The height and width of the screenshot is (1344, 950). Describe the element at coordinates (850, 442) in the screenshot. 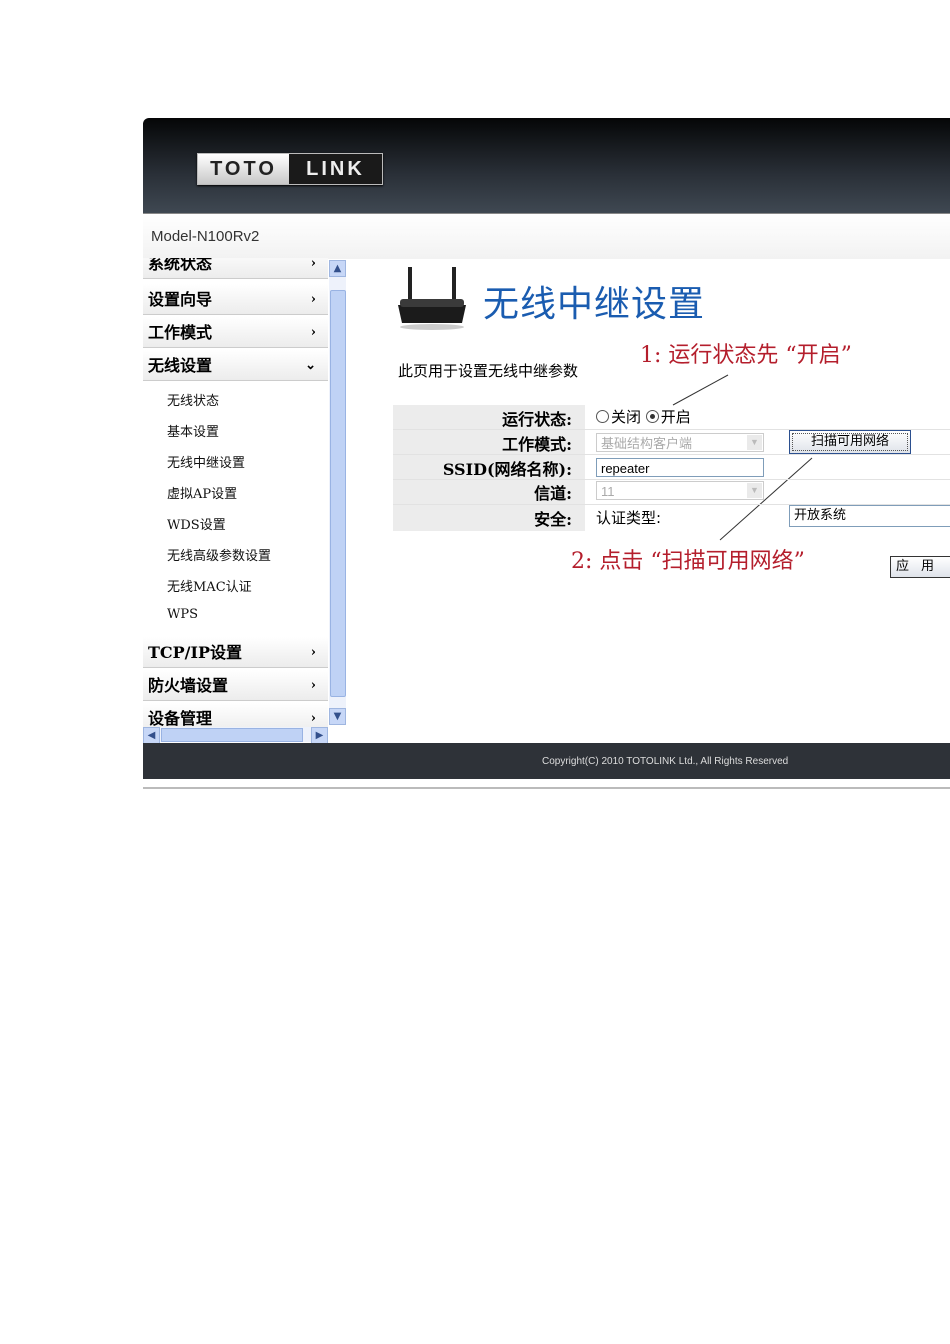

I see `scan-networks-button: 扫描可用网络` at that location.